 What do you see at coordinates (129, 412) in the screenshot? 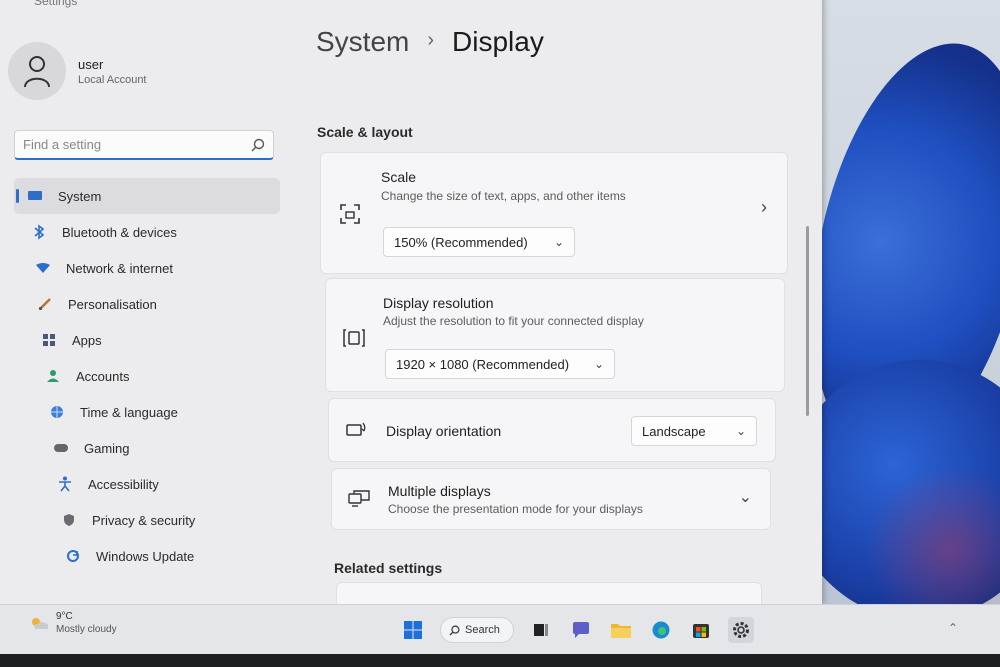
I see `sidebar-item-label: Time & language` at bounding box center [129, 412].